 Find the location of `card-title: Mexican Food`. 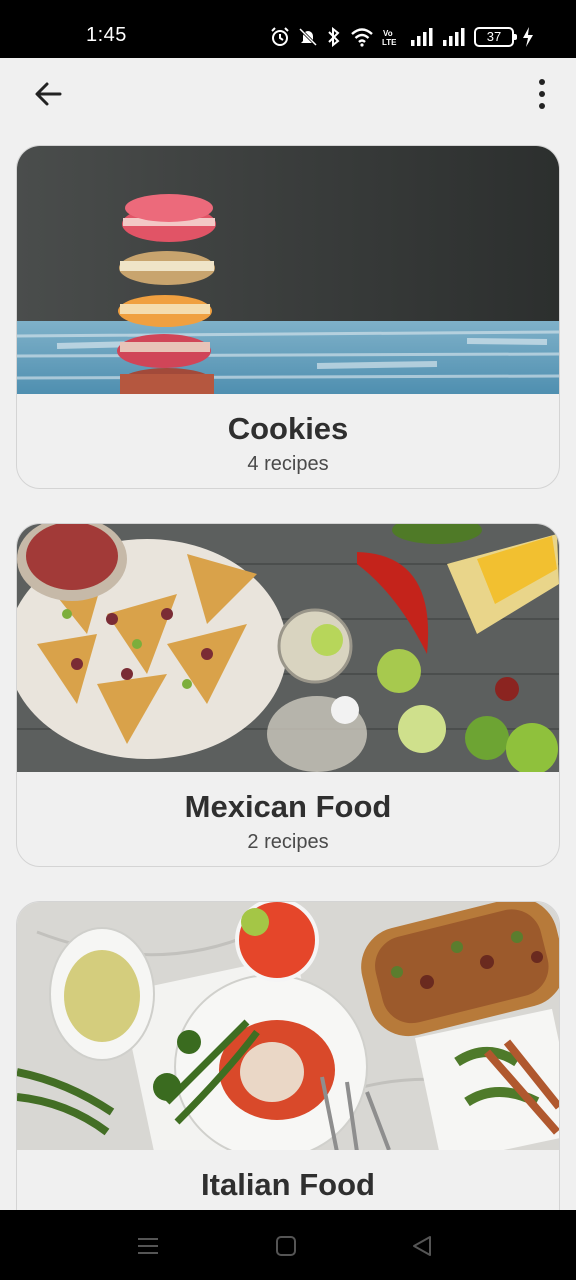

card-title: Mexican Food is located at coordinates (288, 806).